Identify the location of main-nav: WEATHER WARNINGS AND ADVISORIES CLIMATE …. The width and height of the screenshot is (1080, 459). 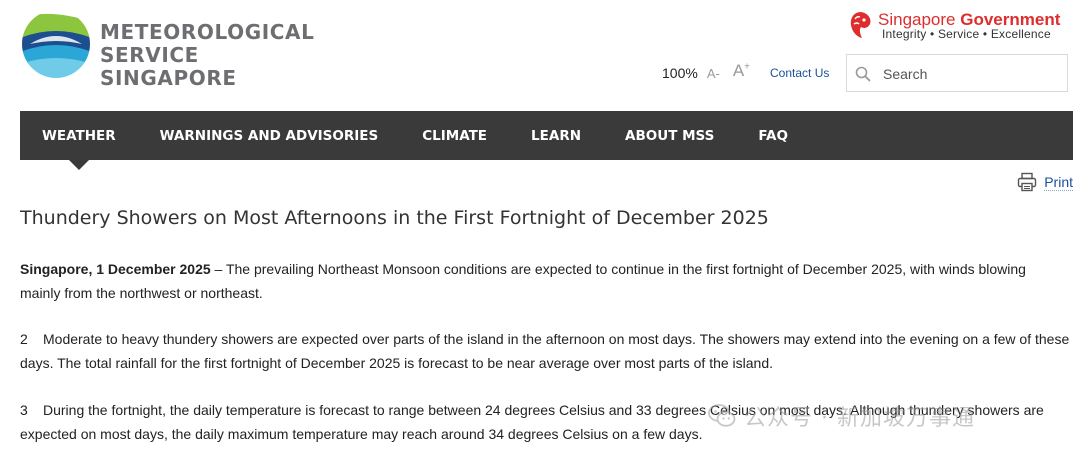
(546, 140).